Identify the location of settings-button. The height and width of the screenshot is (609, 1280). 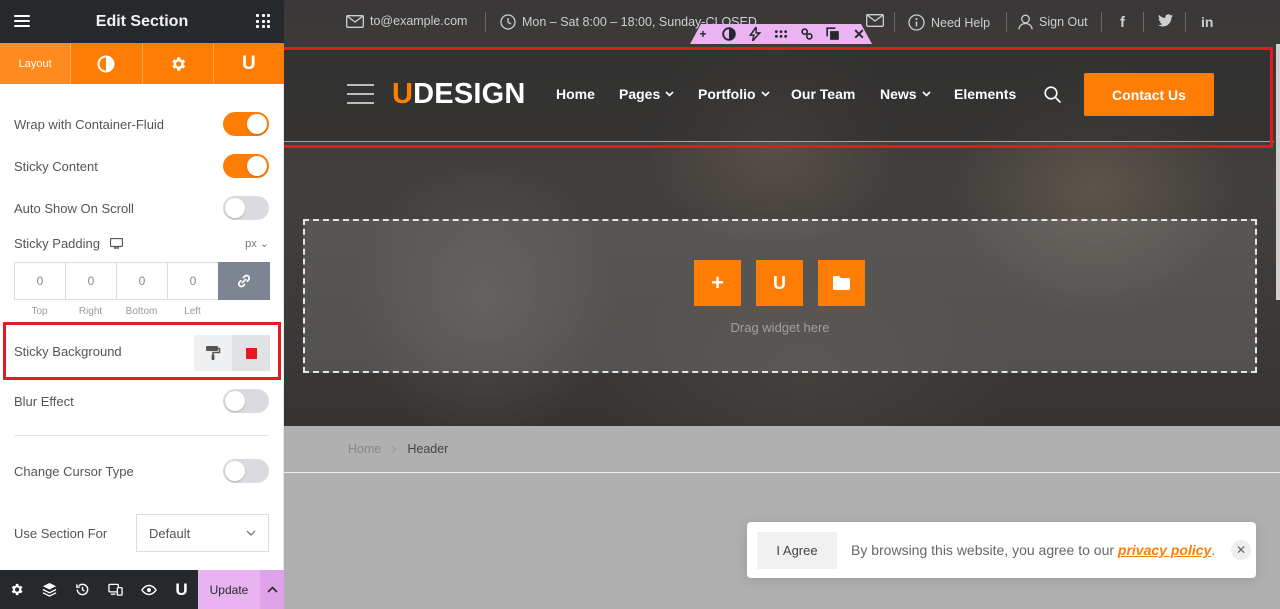
(16, 589).